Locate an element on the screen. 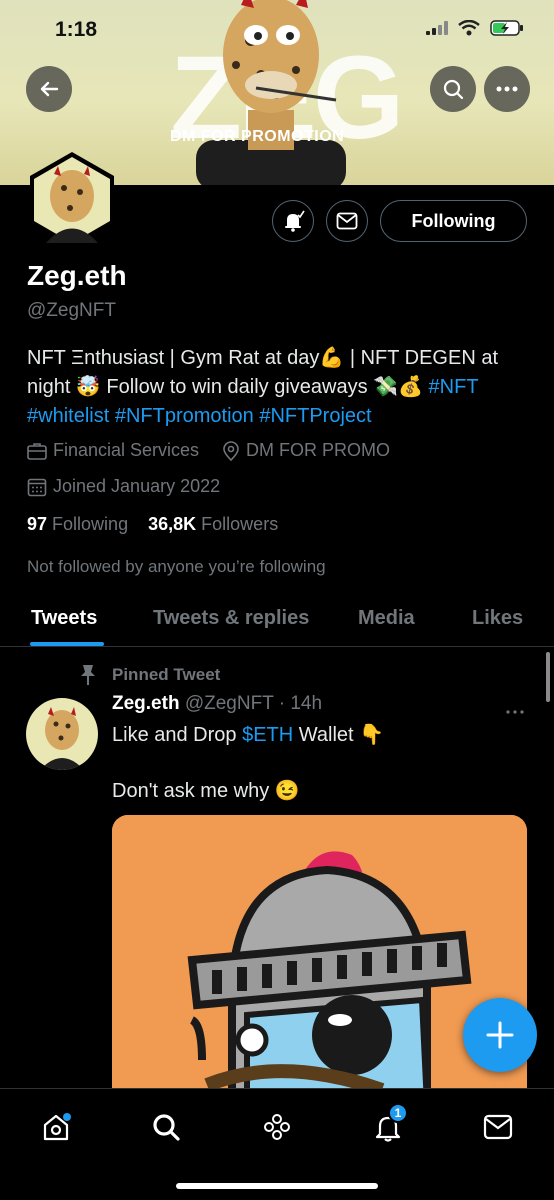 This screenshot has width=554, height=1200. envelope-icon is located at coordinates (347, 221).